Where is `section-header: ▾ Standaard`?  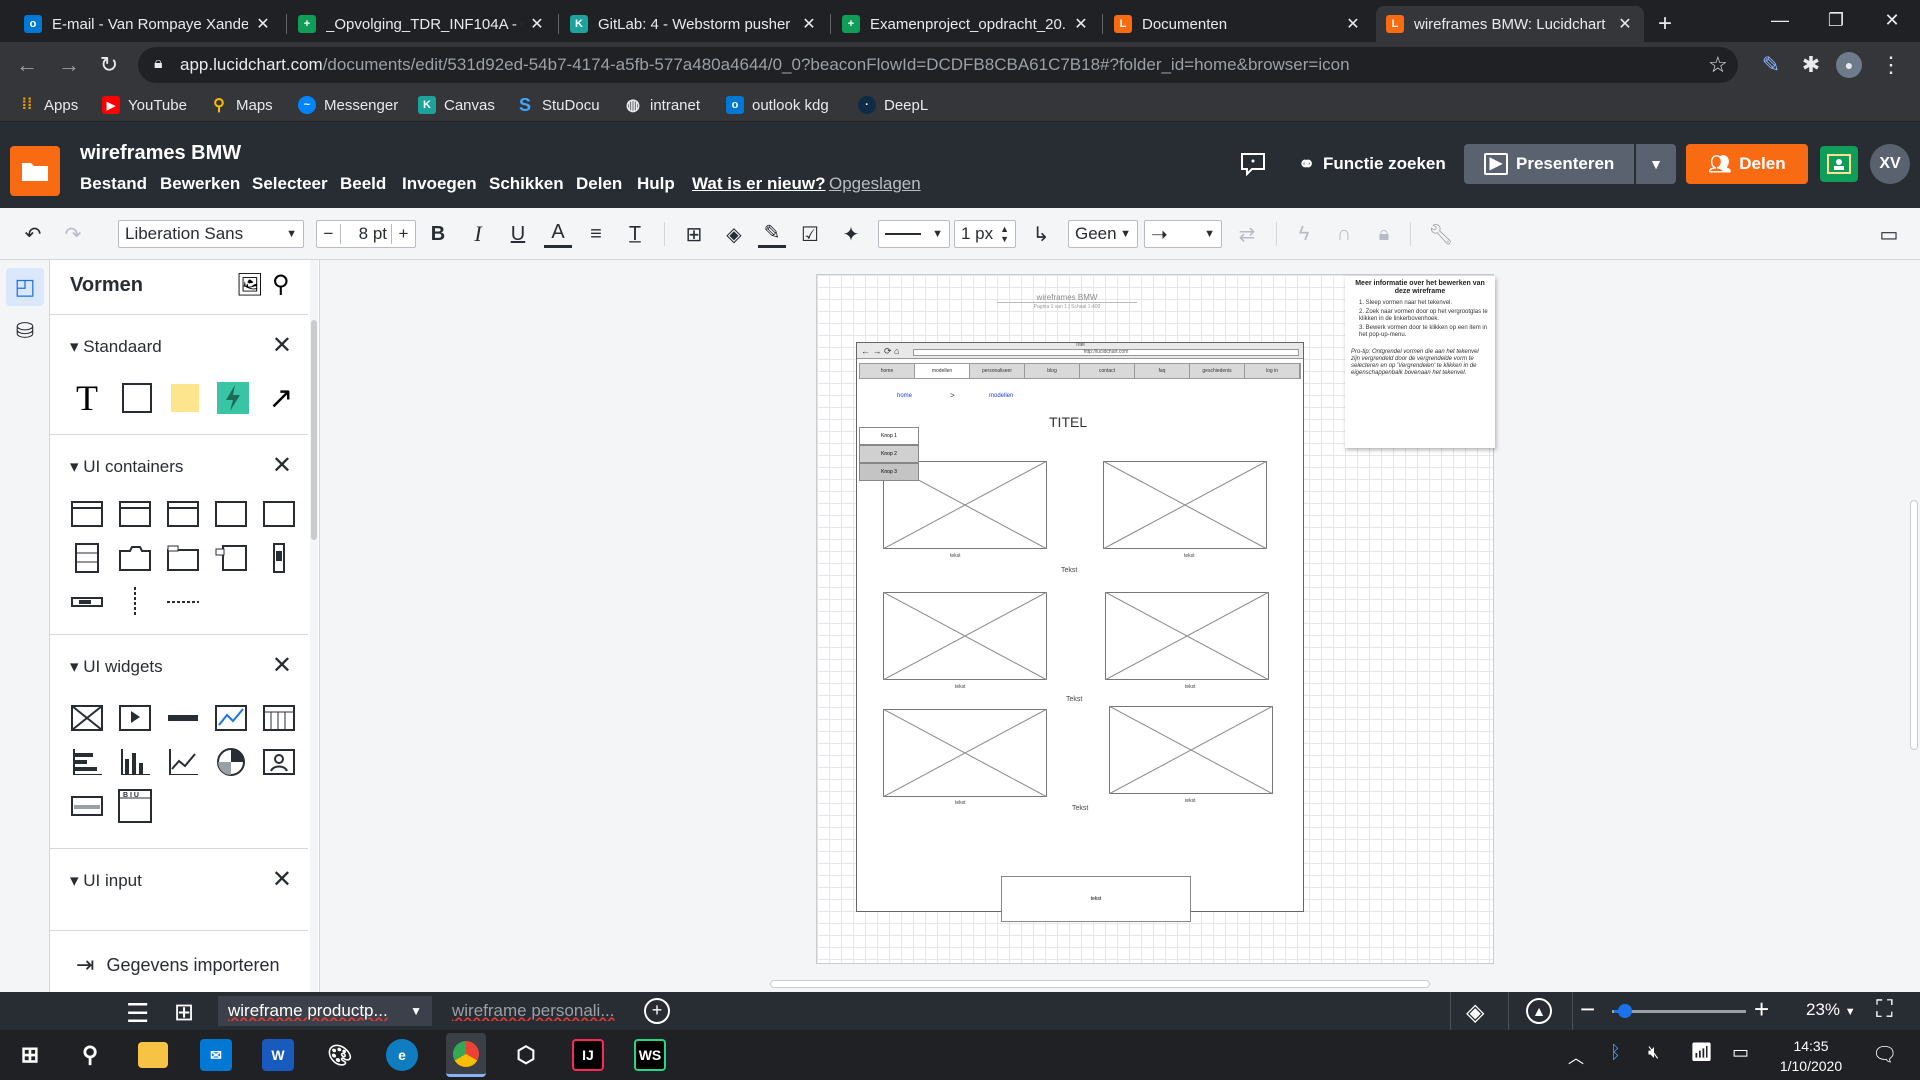 section-header: ▾ Standaard is located at coordinates (116, 347).